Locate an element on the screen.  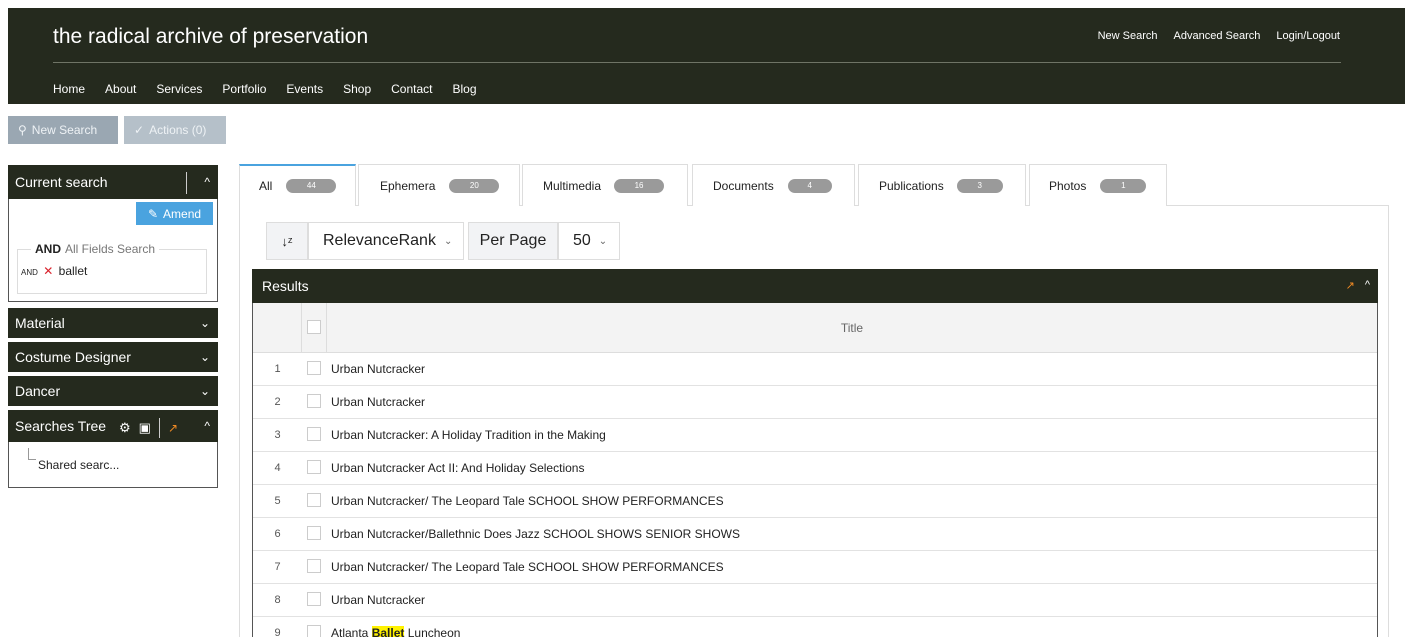
title-column-header: Title is located at coordinates (852, 328).